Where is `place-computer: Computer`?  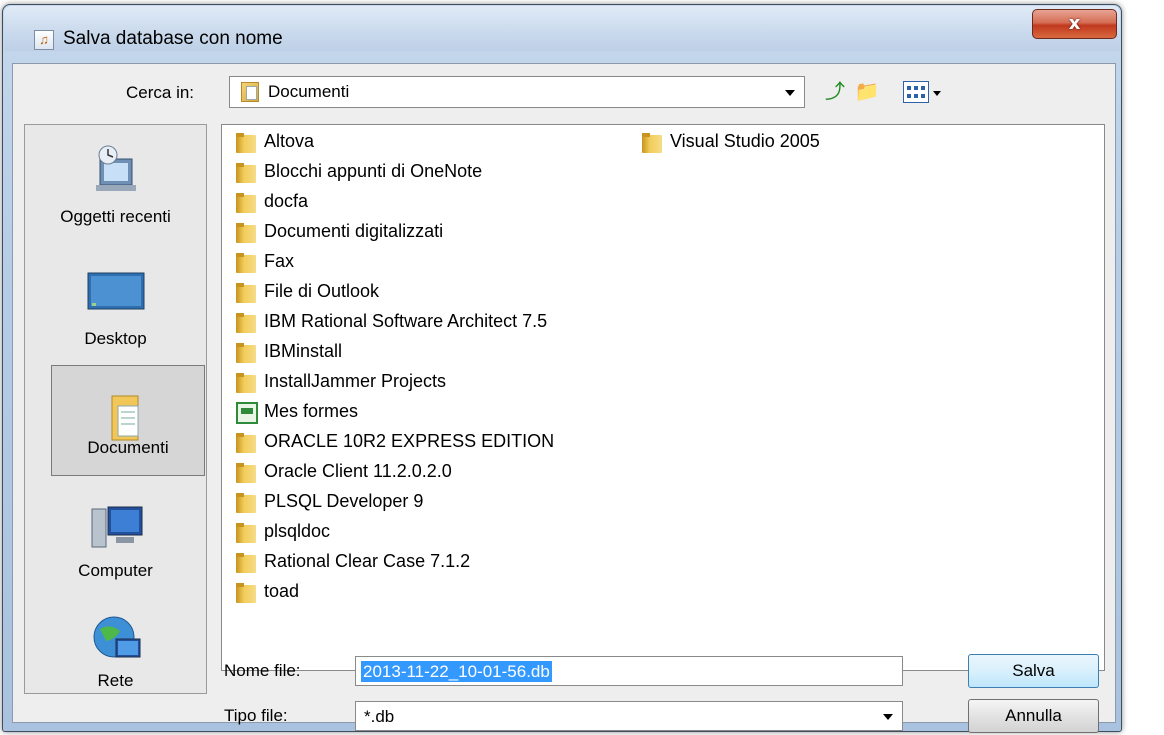
place-computer: Computer is located at coordinates (115, 558).